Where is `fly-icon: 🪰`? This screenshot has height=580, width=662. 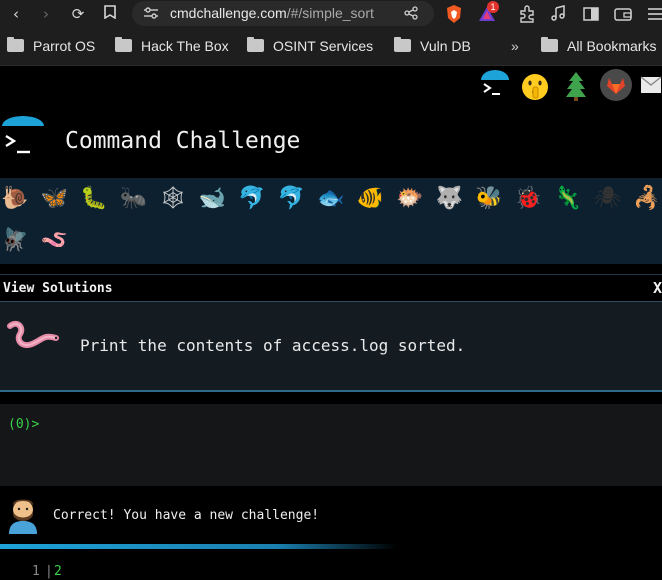 fly-icon: 🪰 is located at coordinates (15, 241).